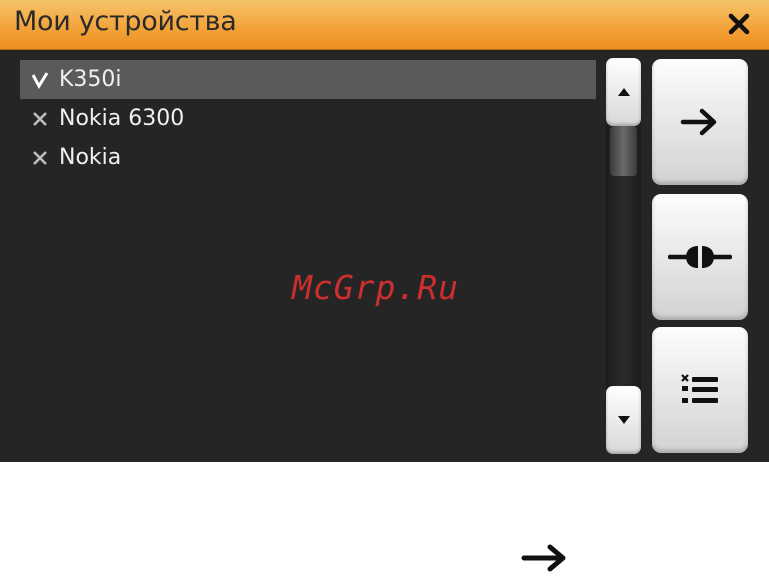 Image resolution: width=769 pixels, height=577 pixels. Describe the element at coordinates (122, 118) in the screenshot. I see `device-name: Nokia 6300` at that location.